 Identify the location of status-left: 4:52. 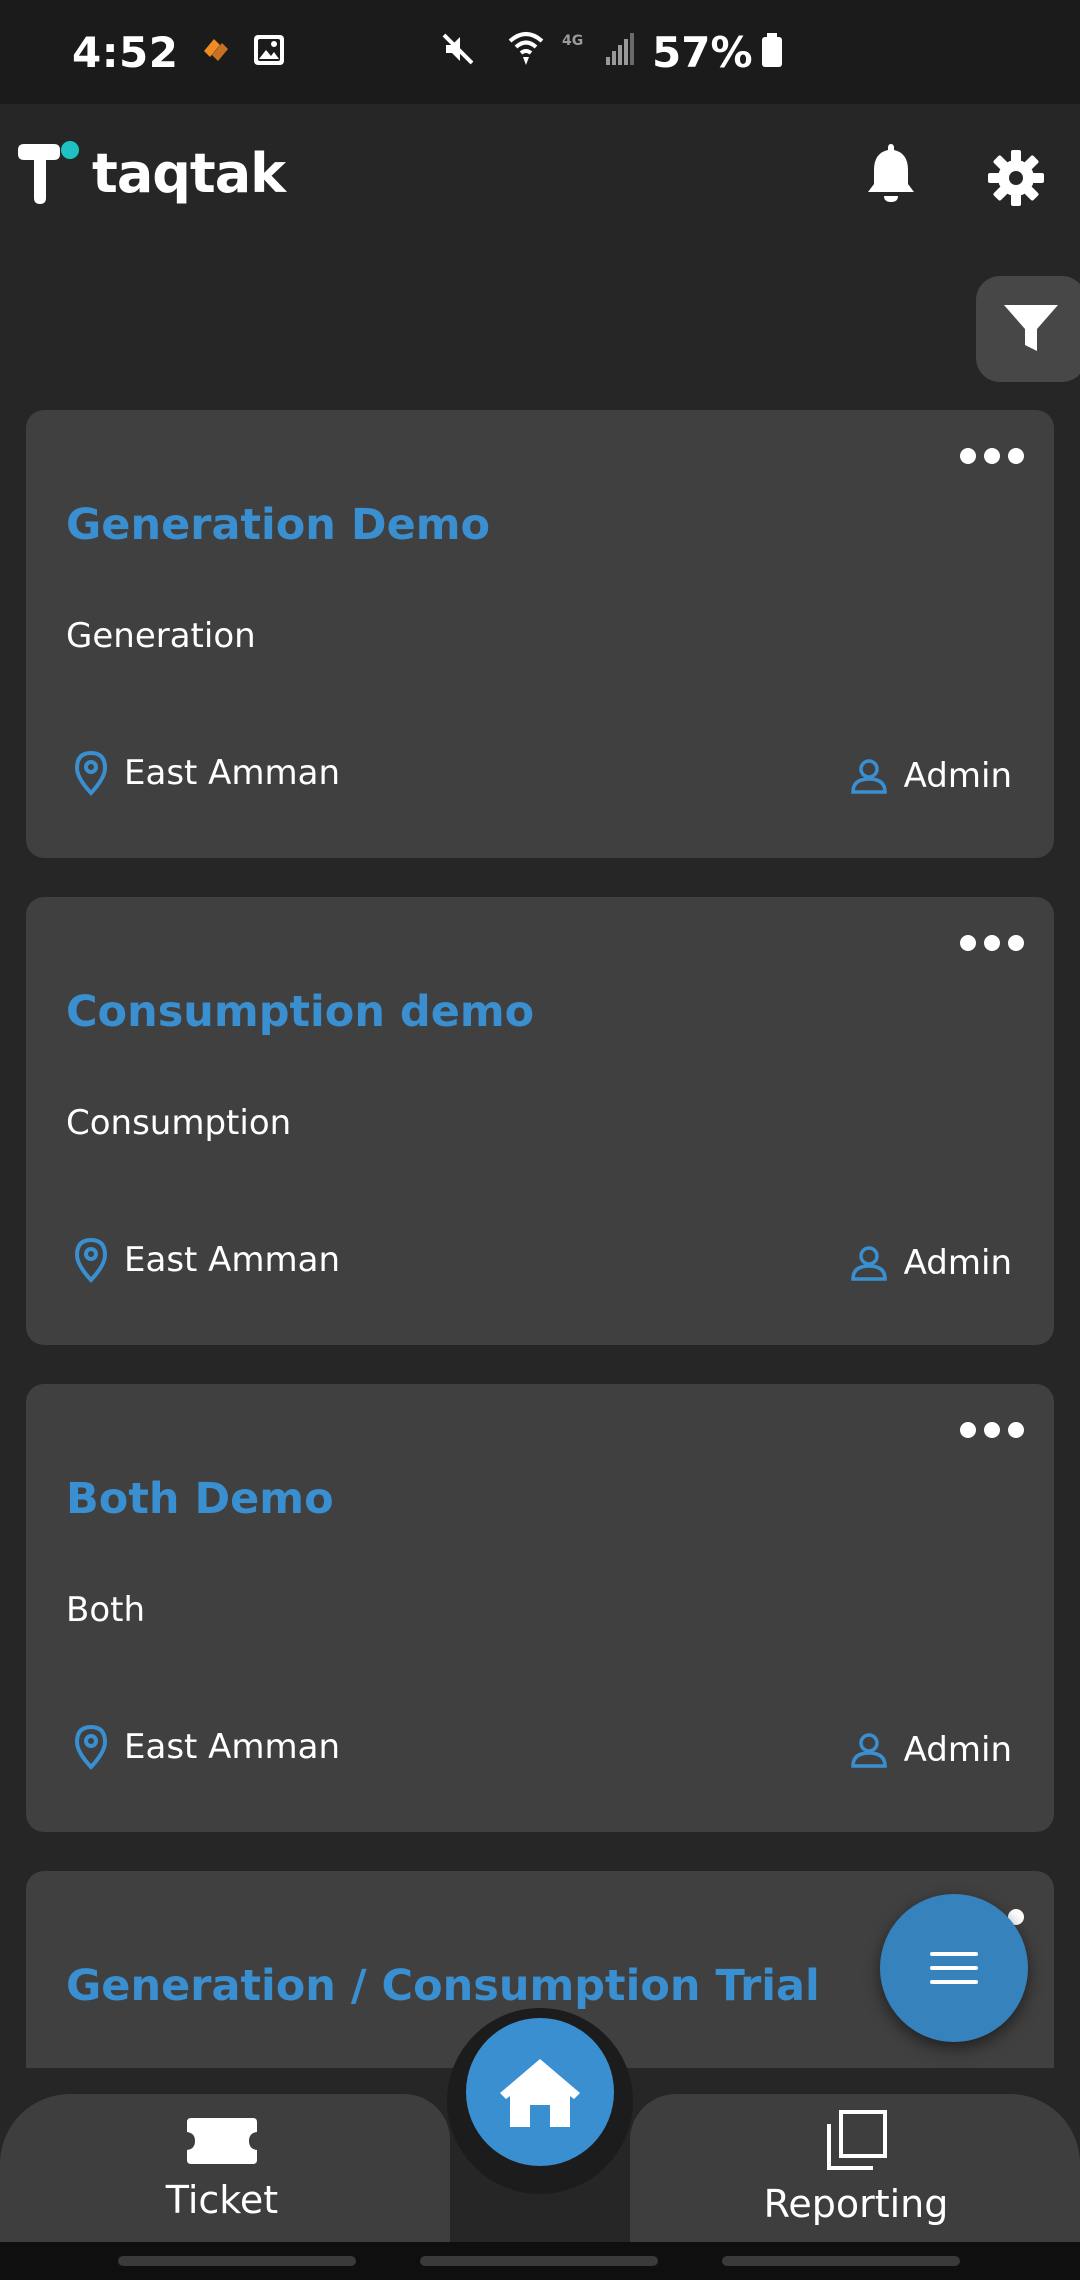
(179, 52).